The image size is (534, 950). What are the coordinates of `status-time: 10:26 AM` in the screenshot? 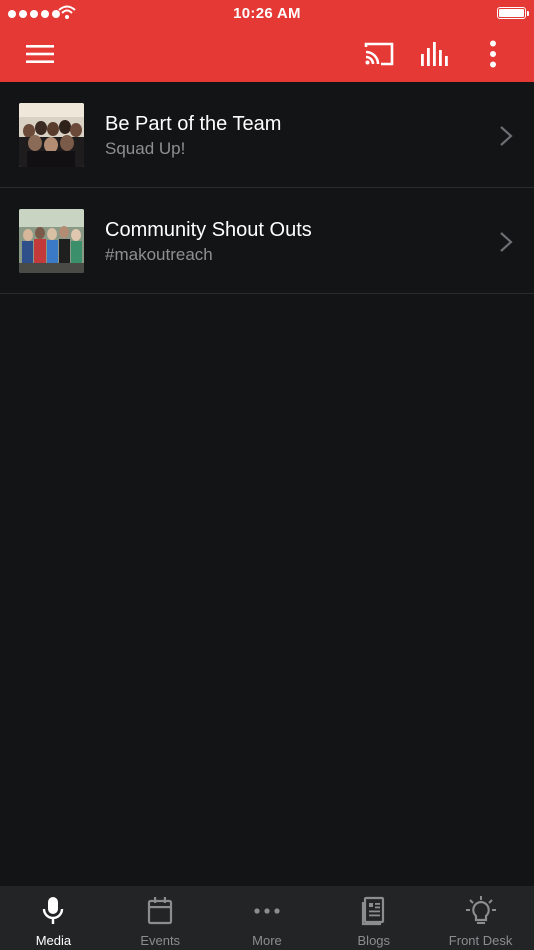 It's located at (267, 13).